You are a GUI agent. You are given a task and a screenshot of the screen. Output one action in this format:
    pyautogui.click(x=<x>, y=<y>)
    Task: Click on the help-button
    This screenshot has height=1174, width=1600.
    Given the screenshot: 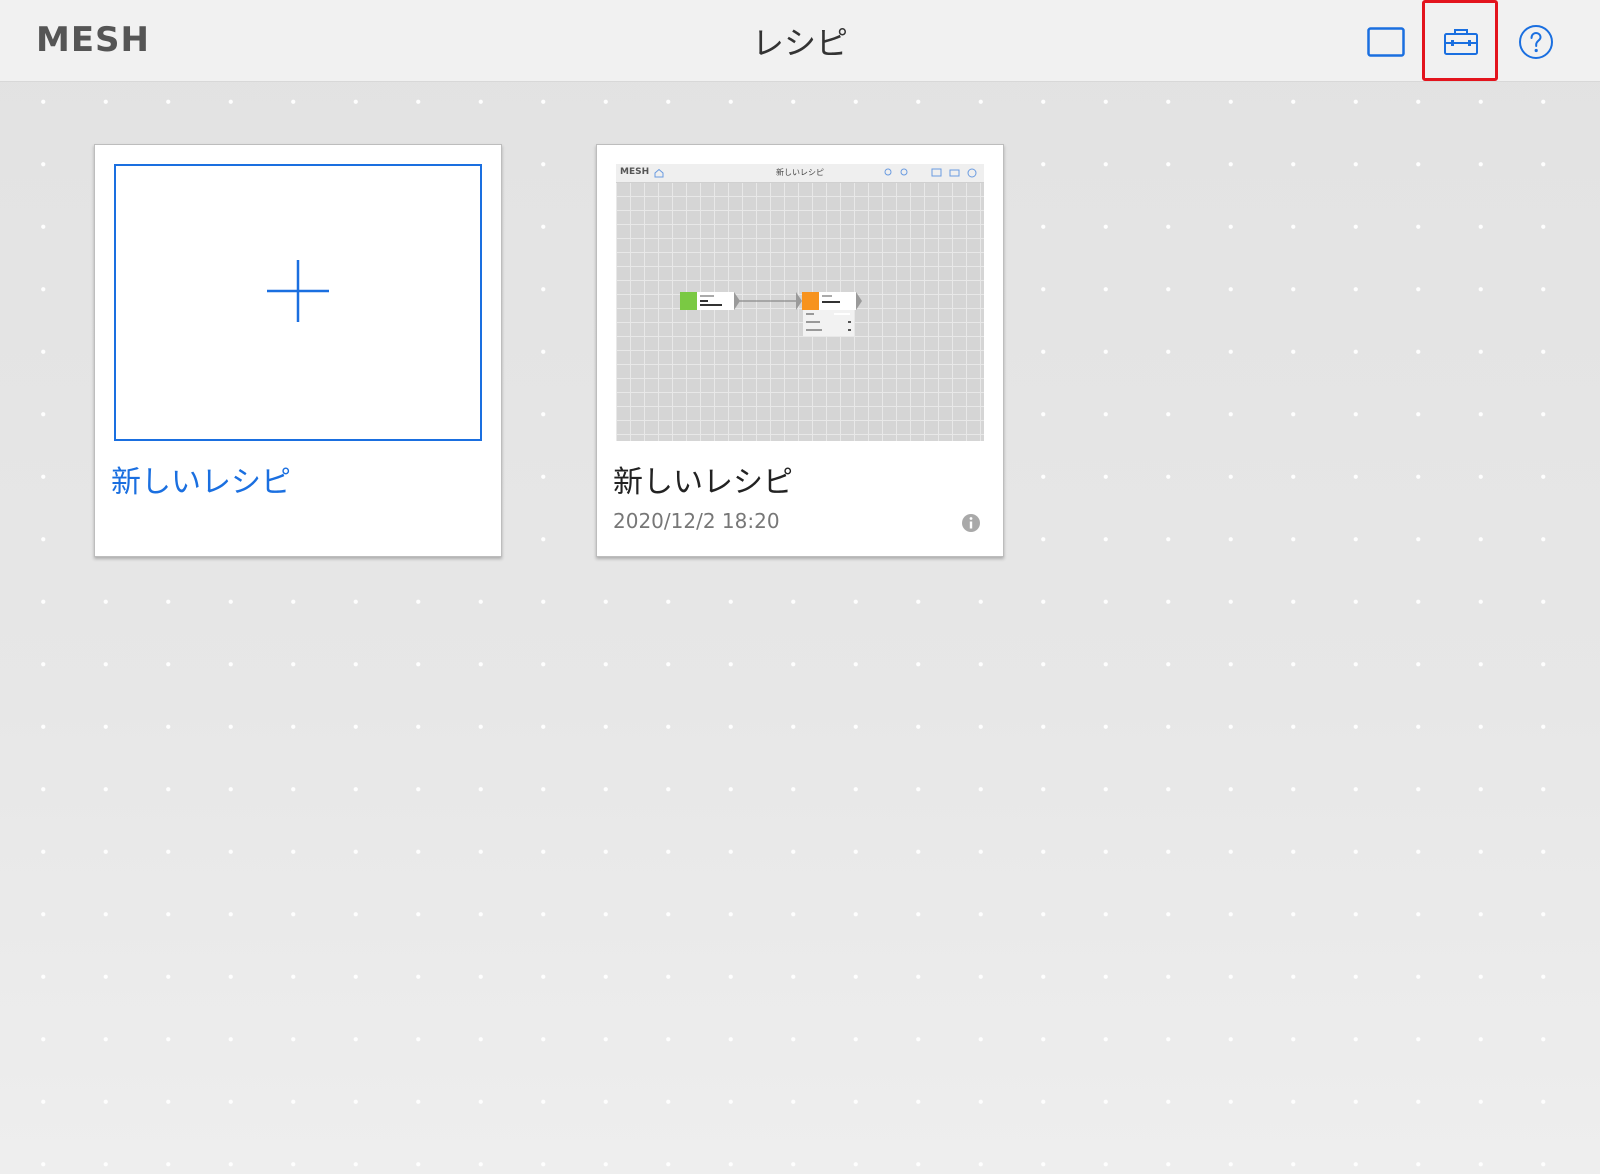 What is the action you would take?
    pyautogui.click(x=1536, y=42)
    